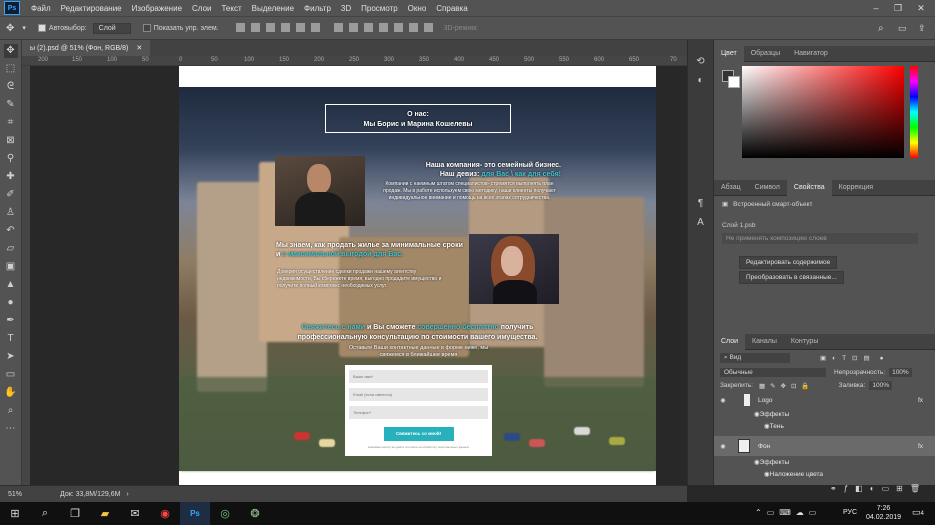 The height and width of the screenshot is (525, 935). I want to click on layer-effect-shadow: ◉ Тень, so click(824, 426).